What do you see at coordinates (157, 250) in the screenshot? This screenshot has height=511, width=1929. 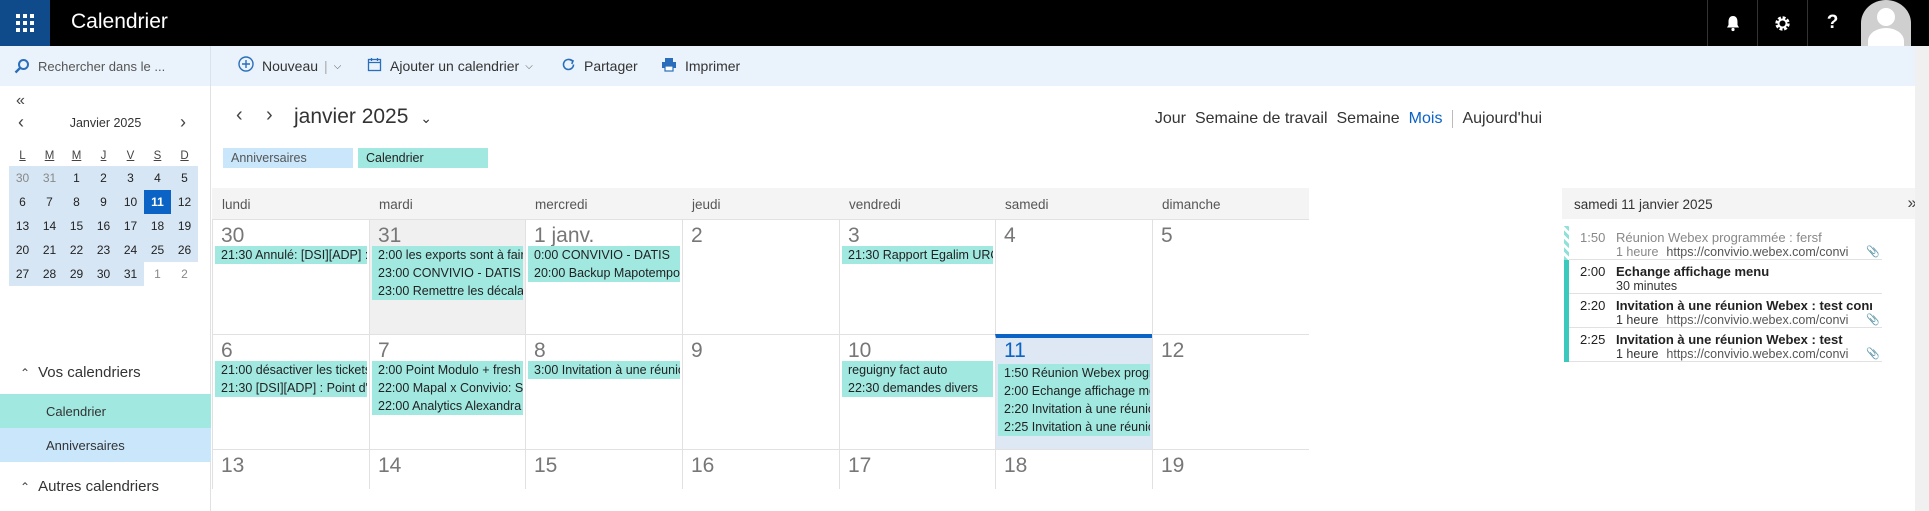 I see `mini-day: 25` at bounding box center [157, 250].